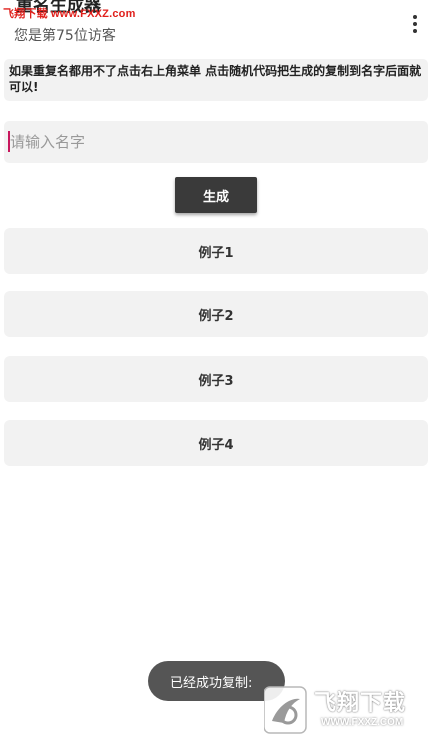 The height and width of the screenshot is (743, 431). I want to click on example-button-4: 例子4, so click(216, 443).